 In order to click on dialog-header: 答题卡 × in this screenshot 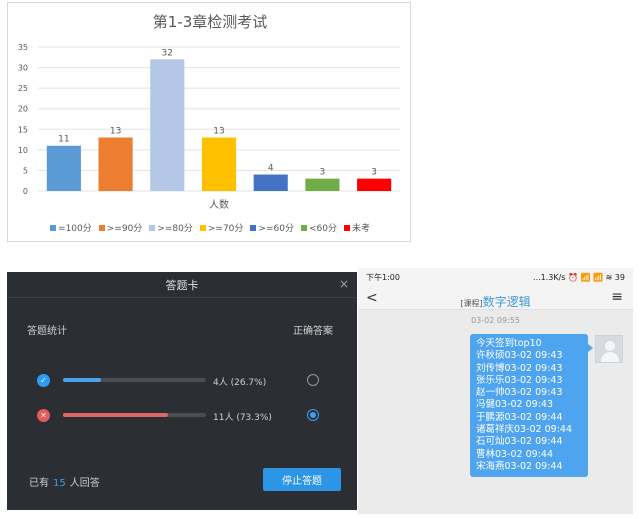, I will do `click(182, 285)`.